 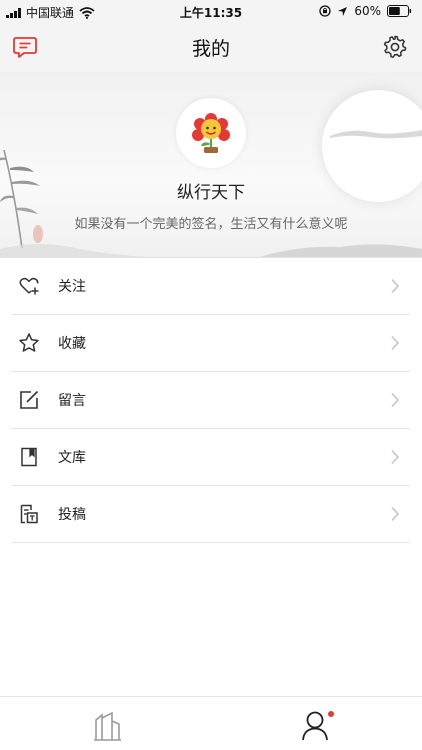 What do you see at coordinates (72, 344) in the screenshot?
I see `menu-label-favorites: 收藏` at bounding box center [72, 344].